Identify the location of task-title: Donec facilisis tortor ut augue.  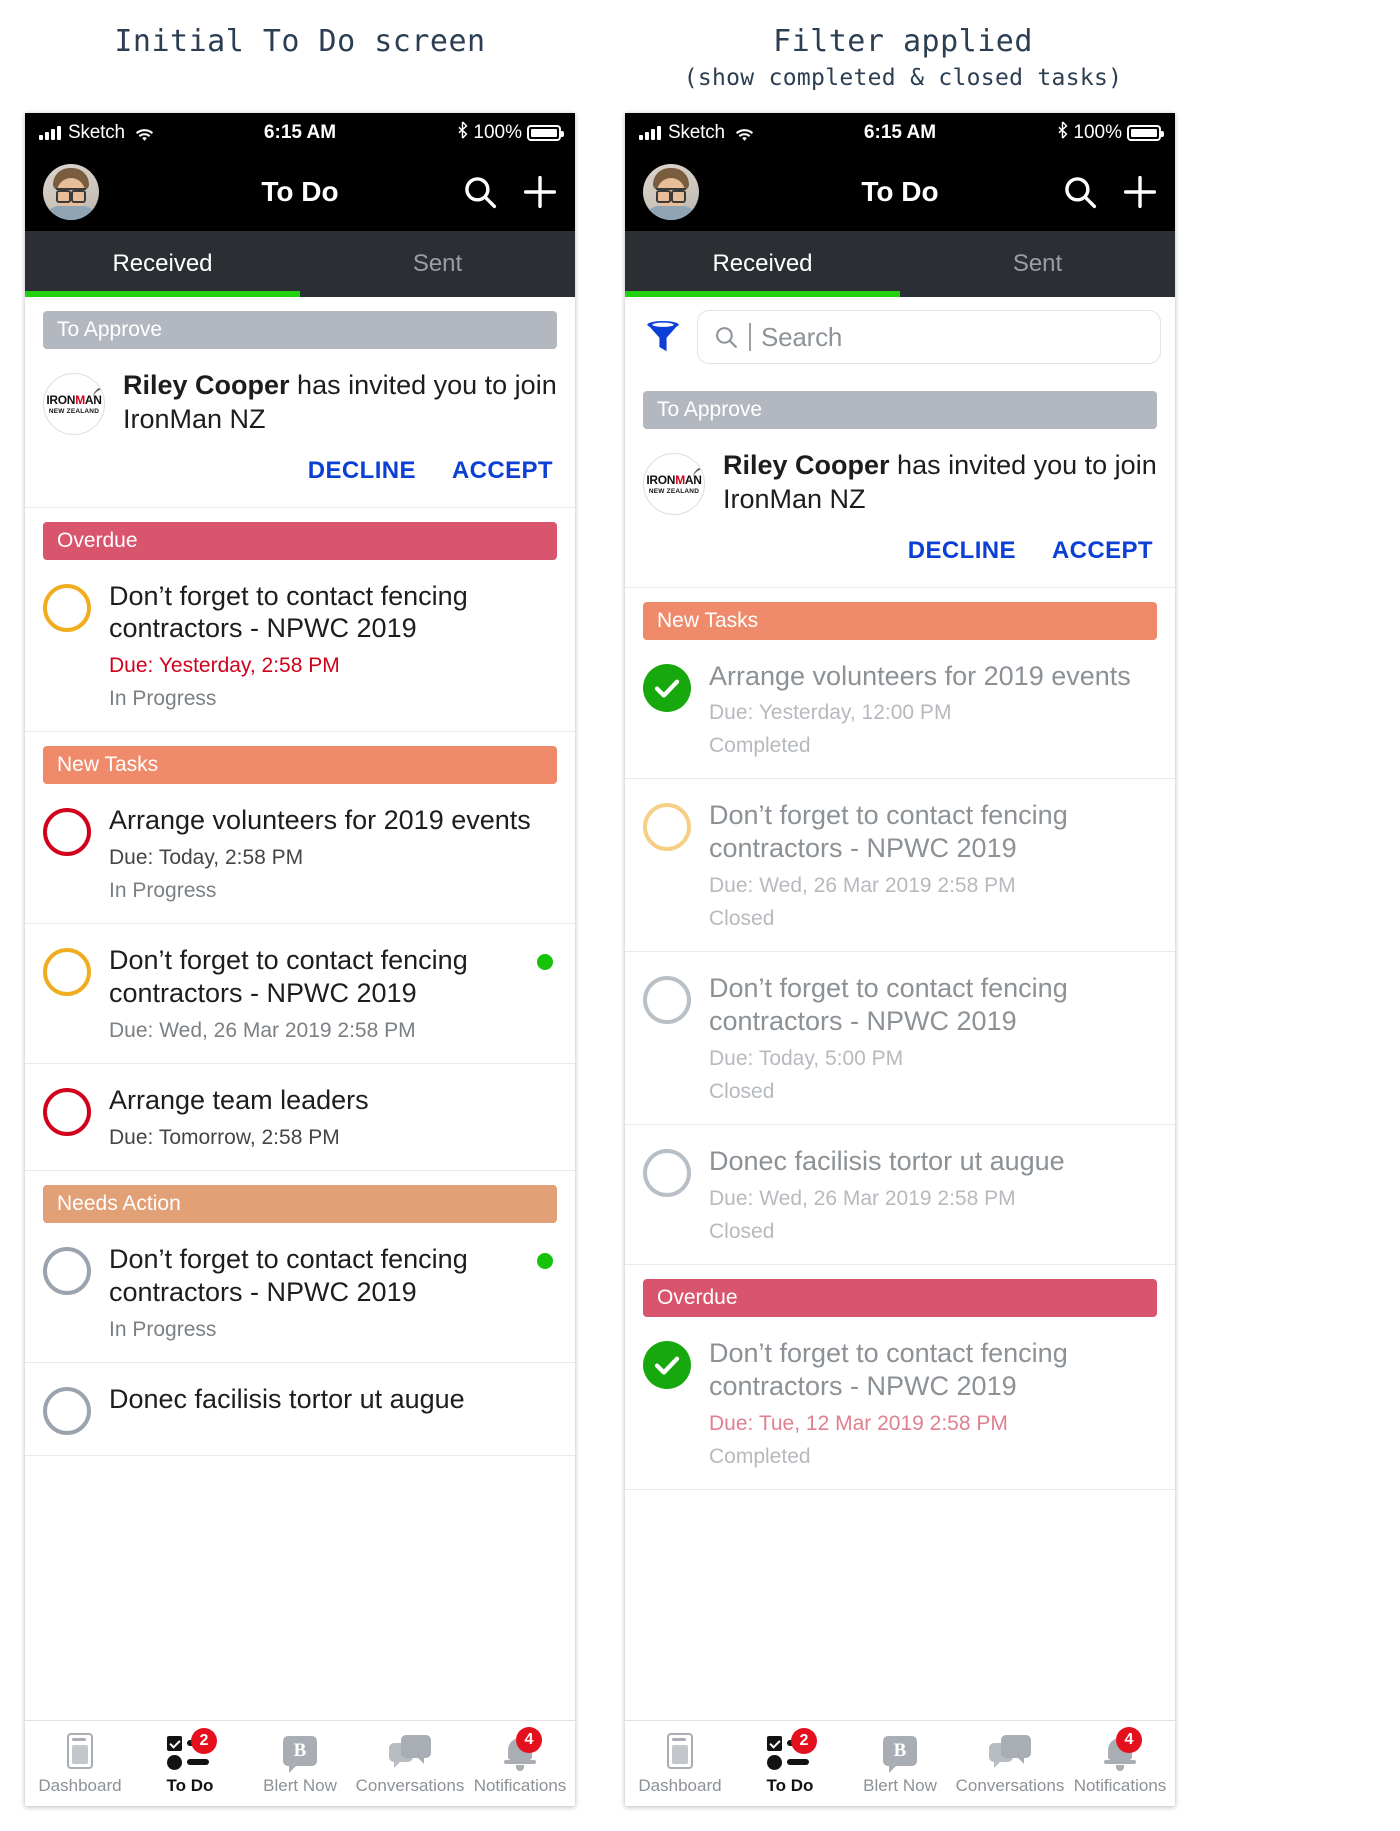
(887, 1161).